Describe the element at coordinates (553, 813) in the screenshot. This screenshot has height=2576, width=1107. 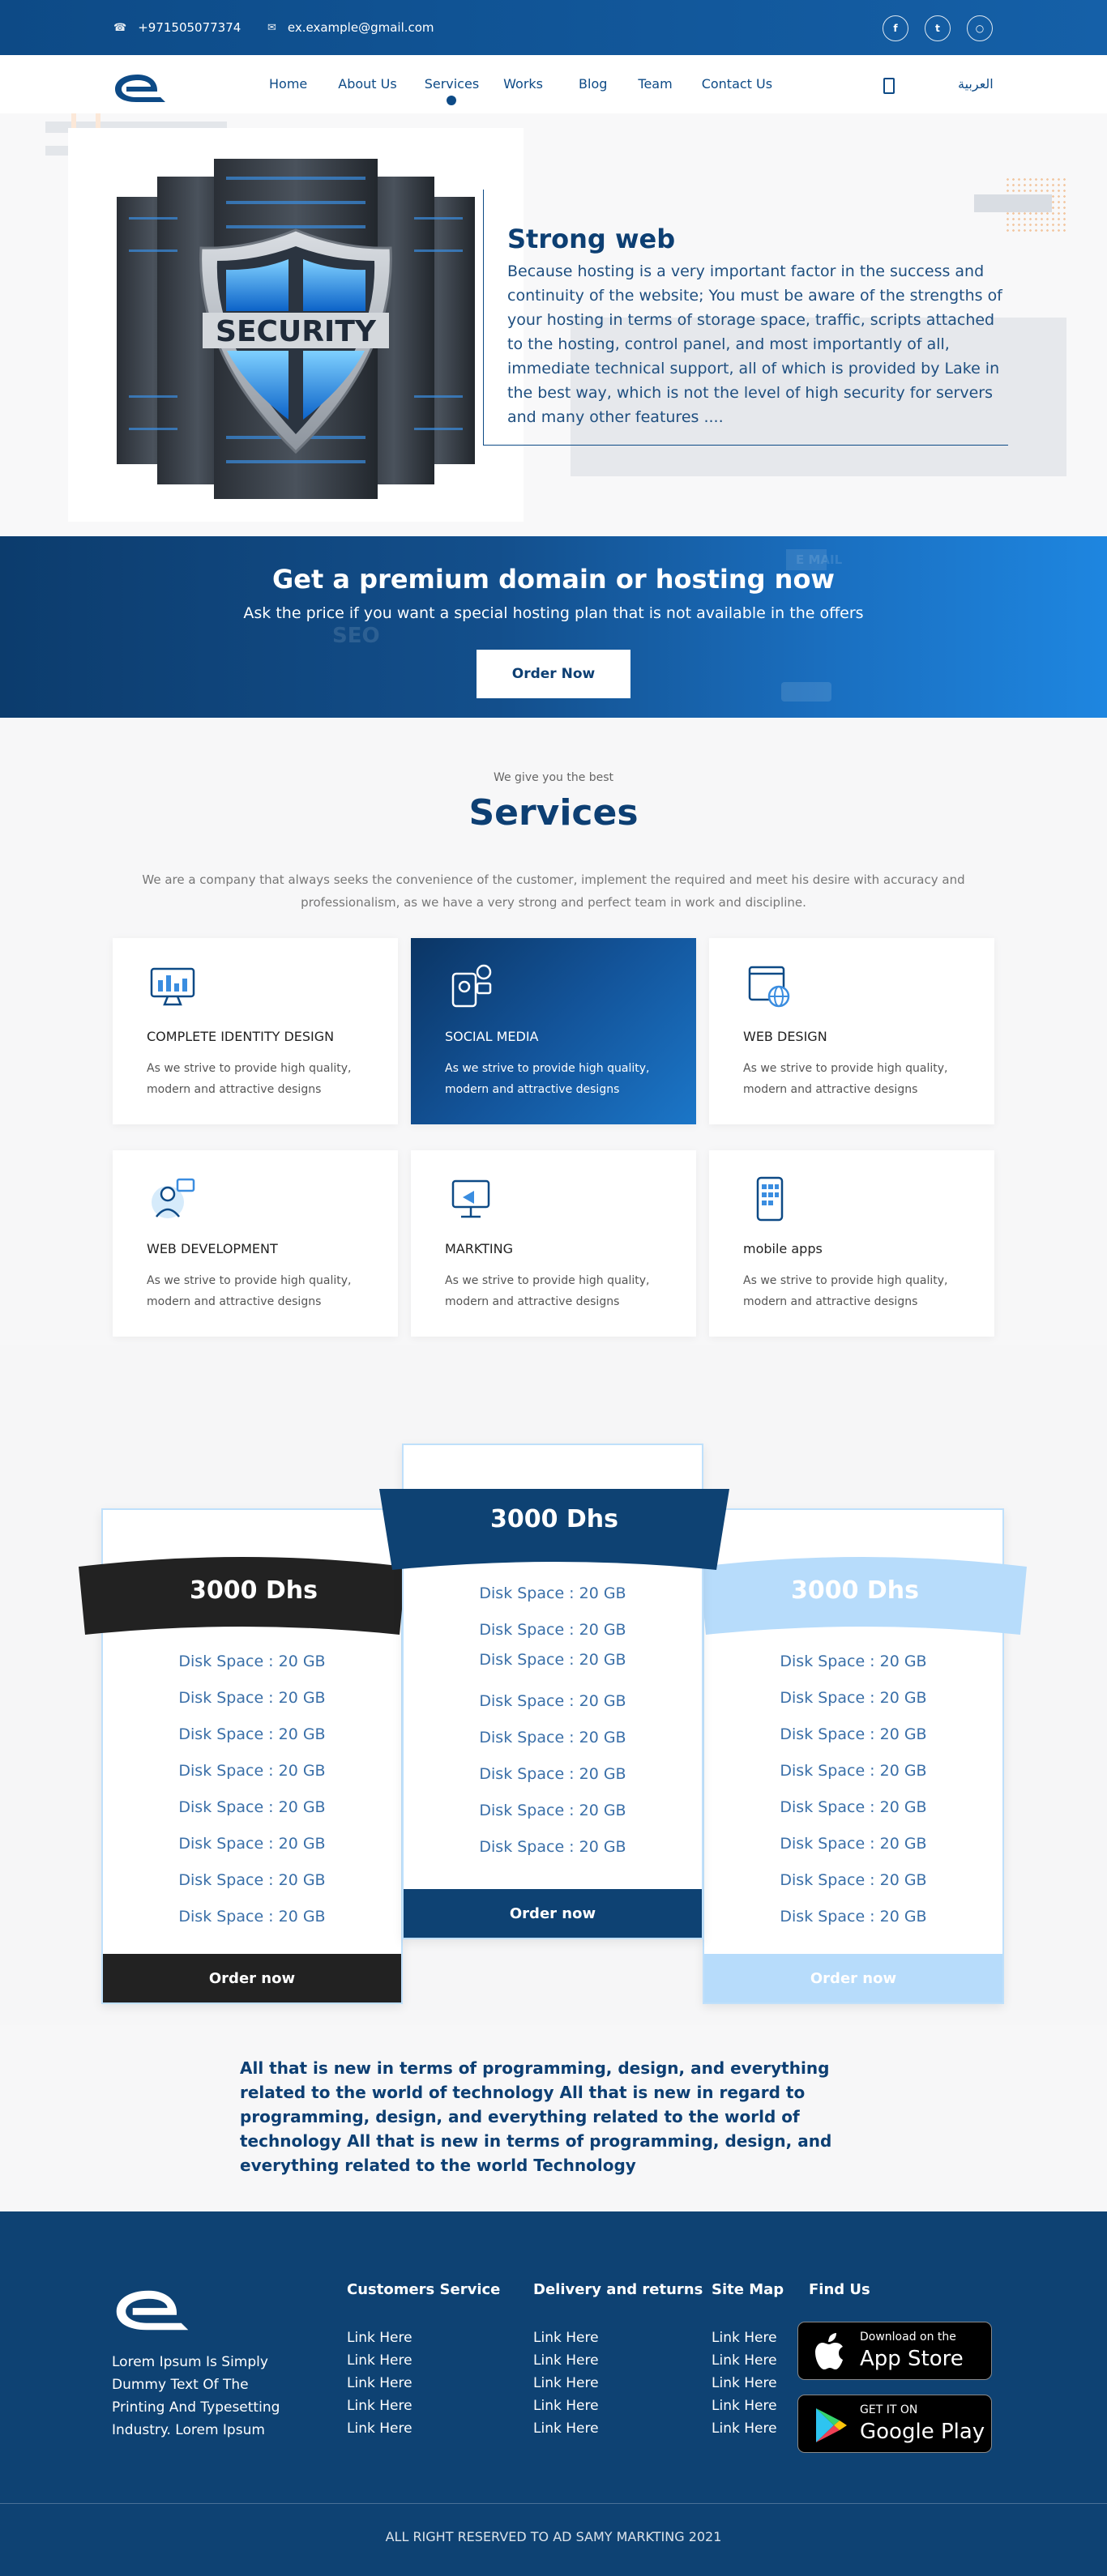
I see `services-title: Services` at that location.